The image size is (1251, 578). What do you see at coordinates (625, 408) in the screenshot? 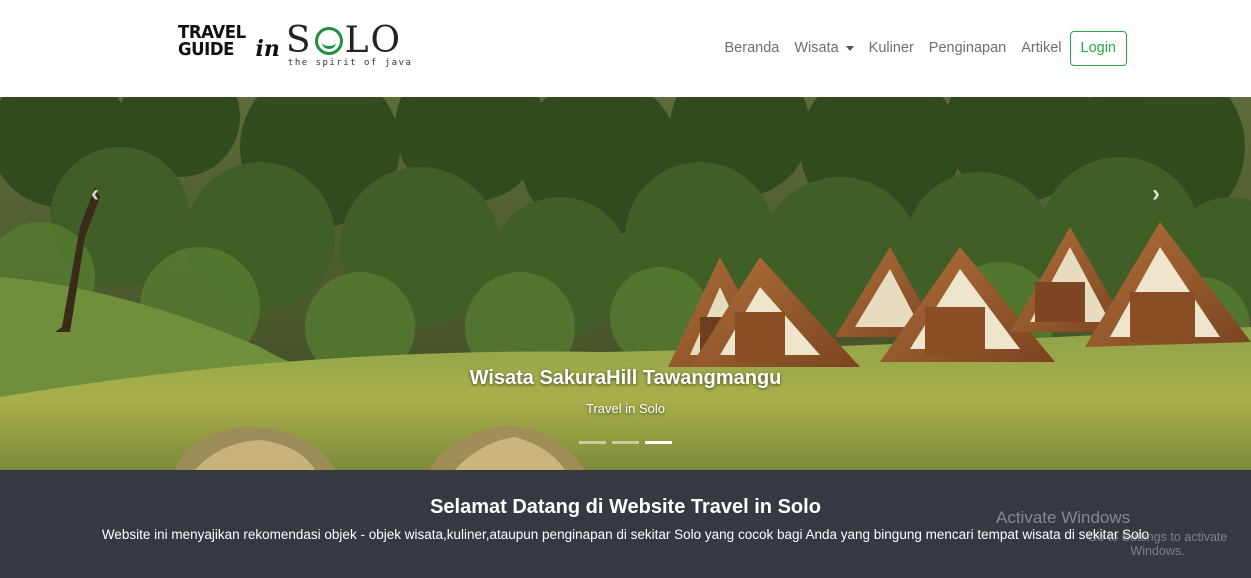
I see `carousel-subtitle: Travel in Solo` at bounding box center [625, 408].